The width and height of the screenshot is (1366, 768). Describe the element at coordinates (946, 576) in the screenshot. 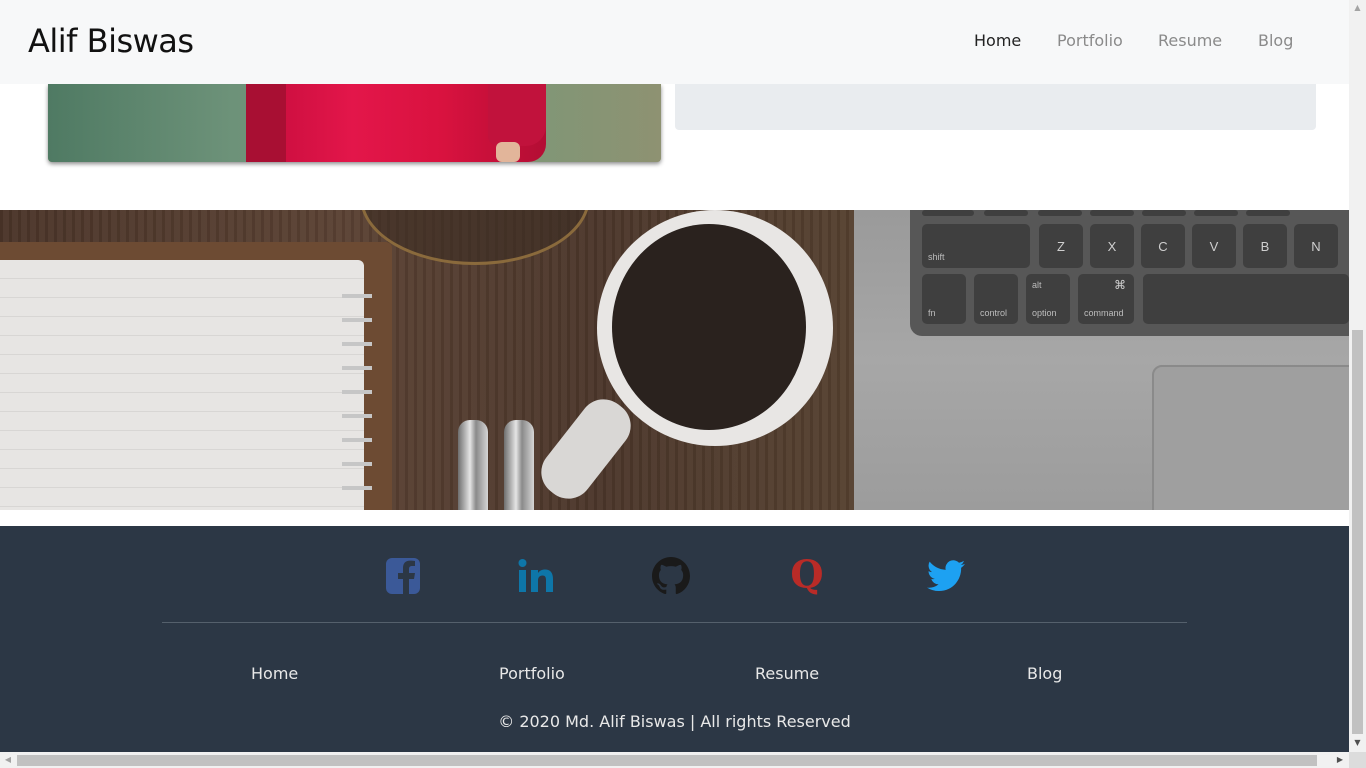

I see `twitter-icon` at that location.